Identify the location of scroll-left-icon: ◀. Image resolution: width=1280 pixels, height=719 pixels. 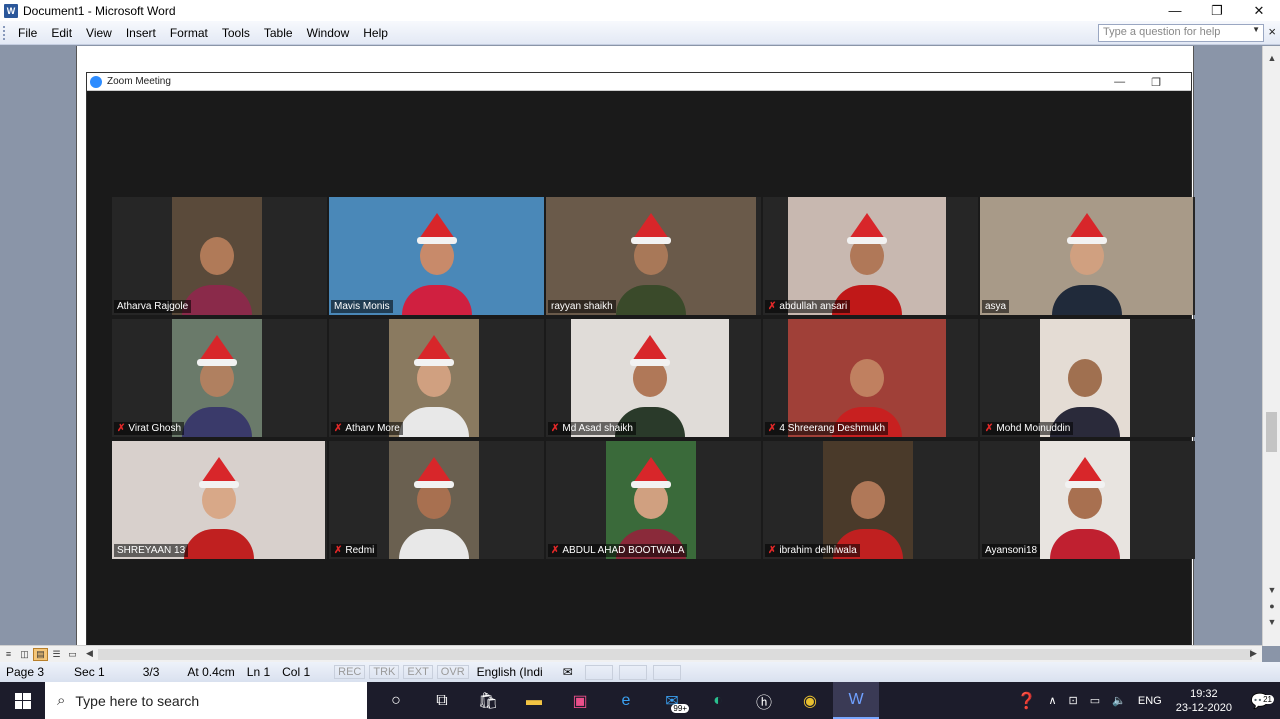
(89, 653).